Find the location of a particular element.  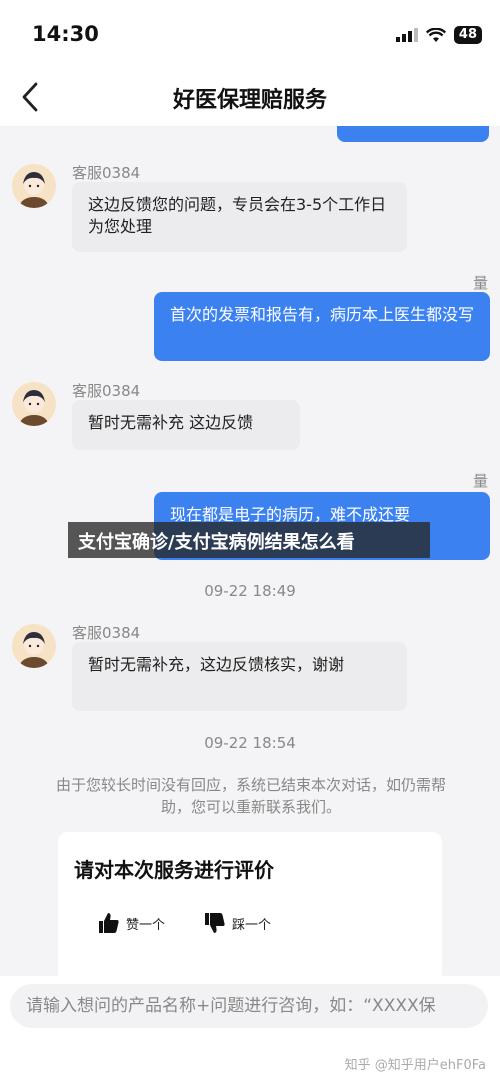

wifi-icon is located at coordinates (435, 34).